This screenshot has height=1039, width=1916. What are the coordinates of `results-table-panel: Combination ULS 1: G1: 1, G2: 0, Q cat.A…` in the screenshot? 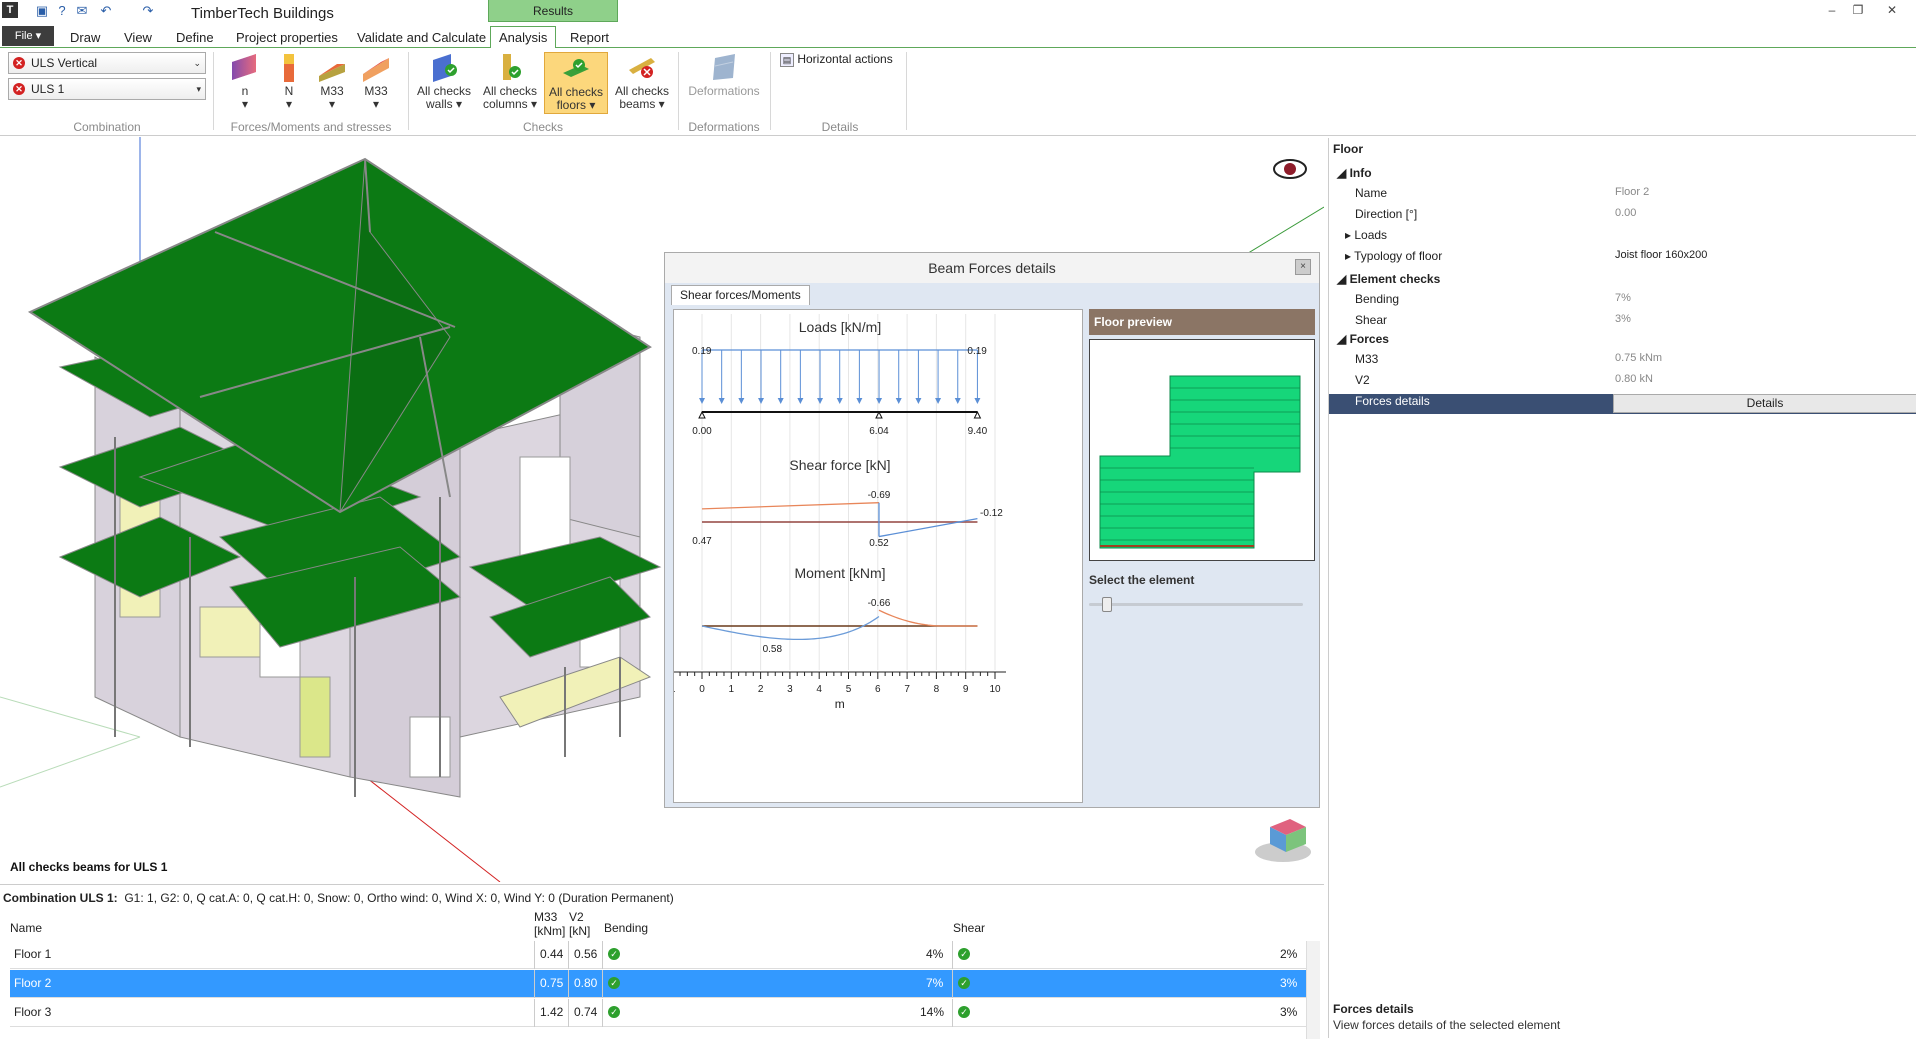 It's located at (662, 961).